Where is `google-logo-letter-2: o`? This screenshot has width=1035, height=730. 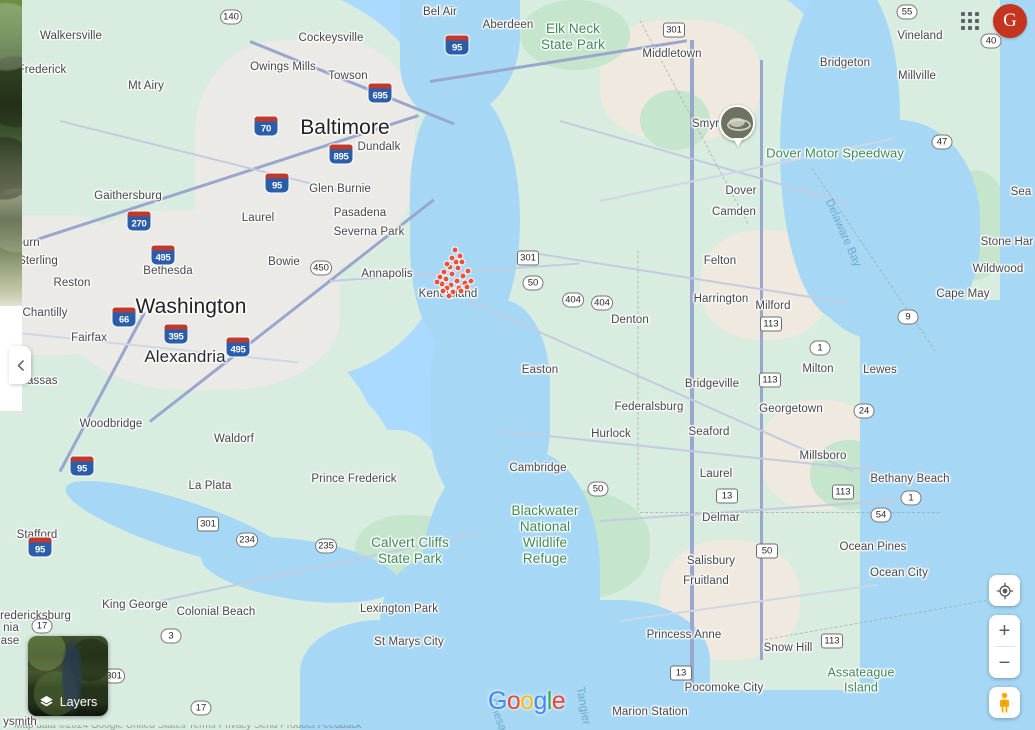
google-logo-letter-2: o is located at coordinates (527, 701).